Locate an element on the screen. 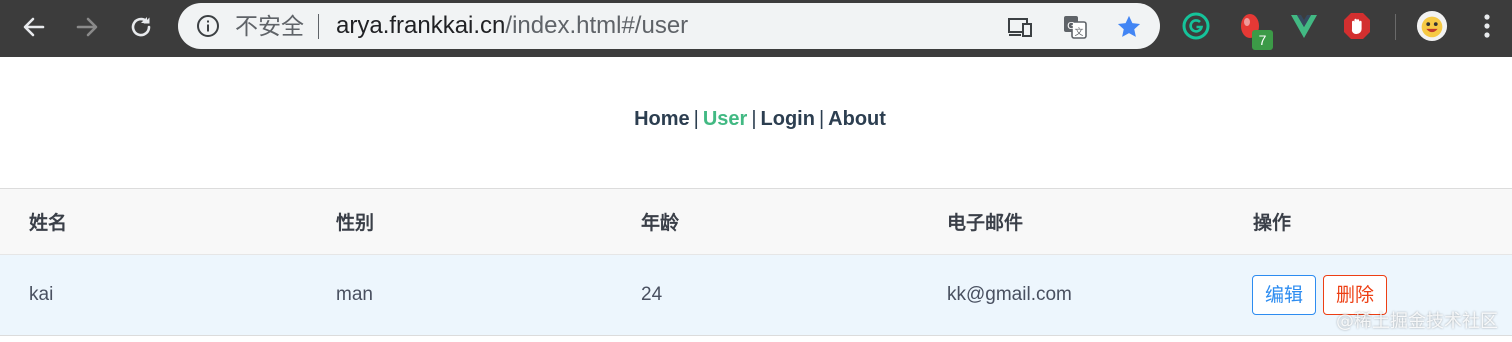  nav-link-login: Login is located at coordinates (788, 119).